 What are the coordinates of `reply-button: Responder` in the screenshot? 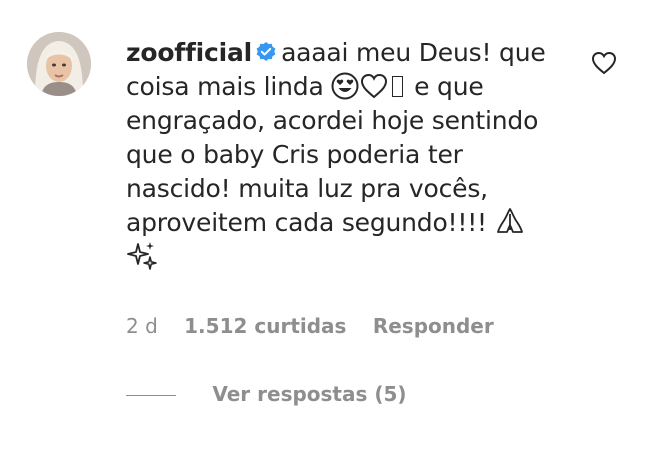 It's located at (433, 326).